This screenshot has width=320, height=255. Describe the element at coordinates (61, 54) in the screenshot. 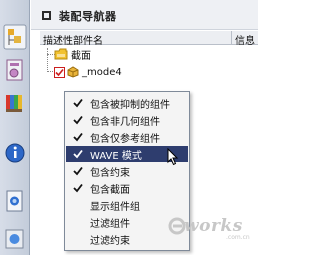

I see `section-folder-icon` at that location.